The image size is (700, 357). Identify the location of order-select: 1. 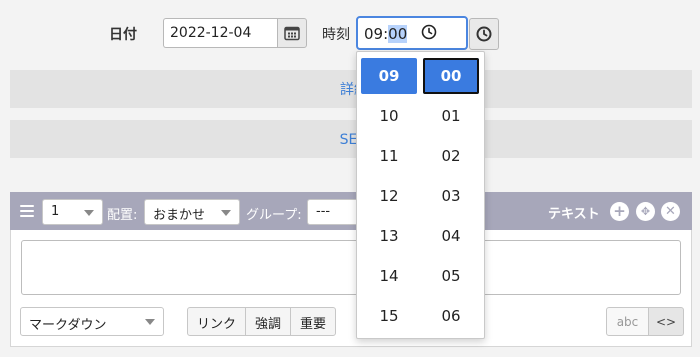
(72, 212).